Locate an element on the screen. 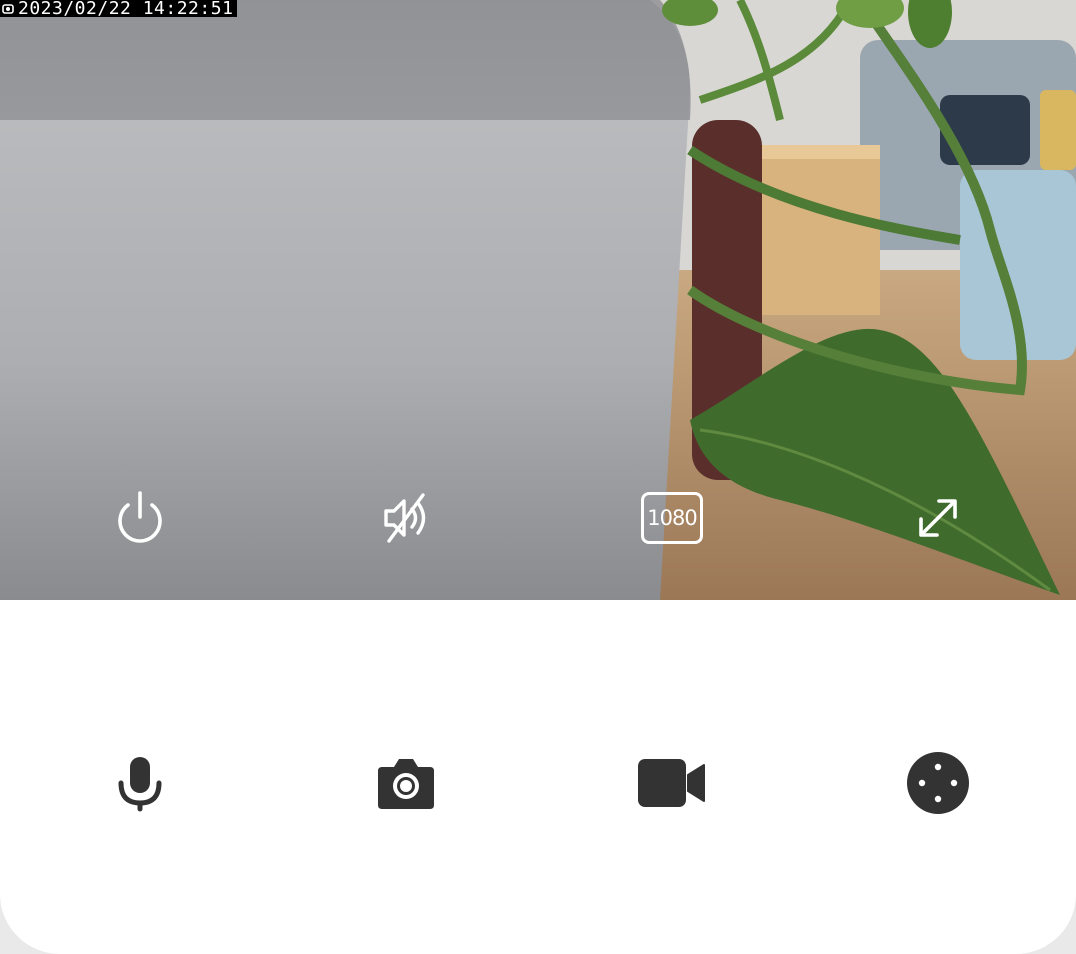 This screenshot has height=954, width=1076. microphone-icon is located at coordinates (140, 784).